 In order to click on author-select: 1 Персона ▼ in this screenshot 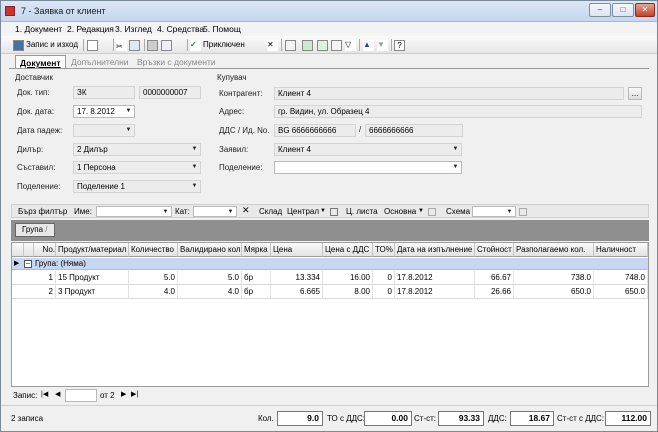, I will do `click(137, 167)`.